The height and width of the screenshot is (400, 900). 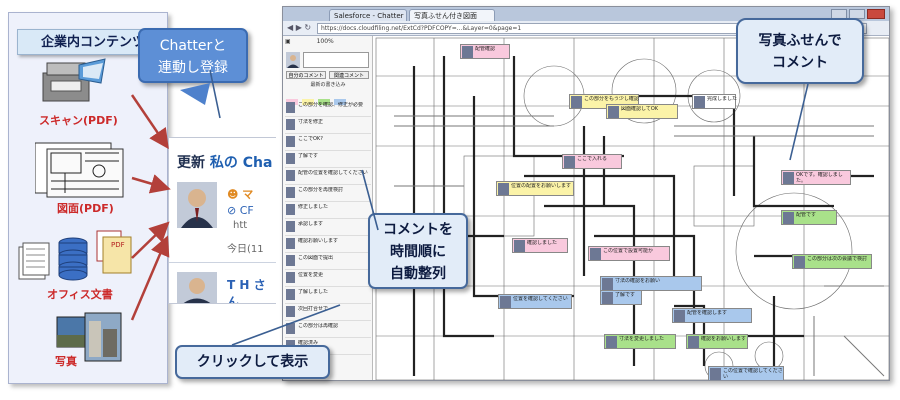 I want to click on sticky-note: 寸法を変更しました, so click(x=640, y=341).